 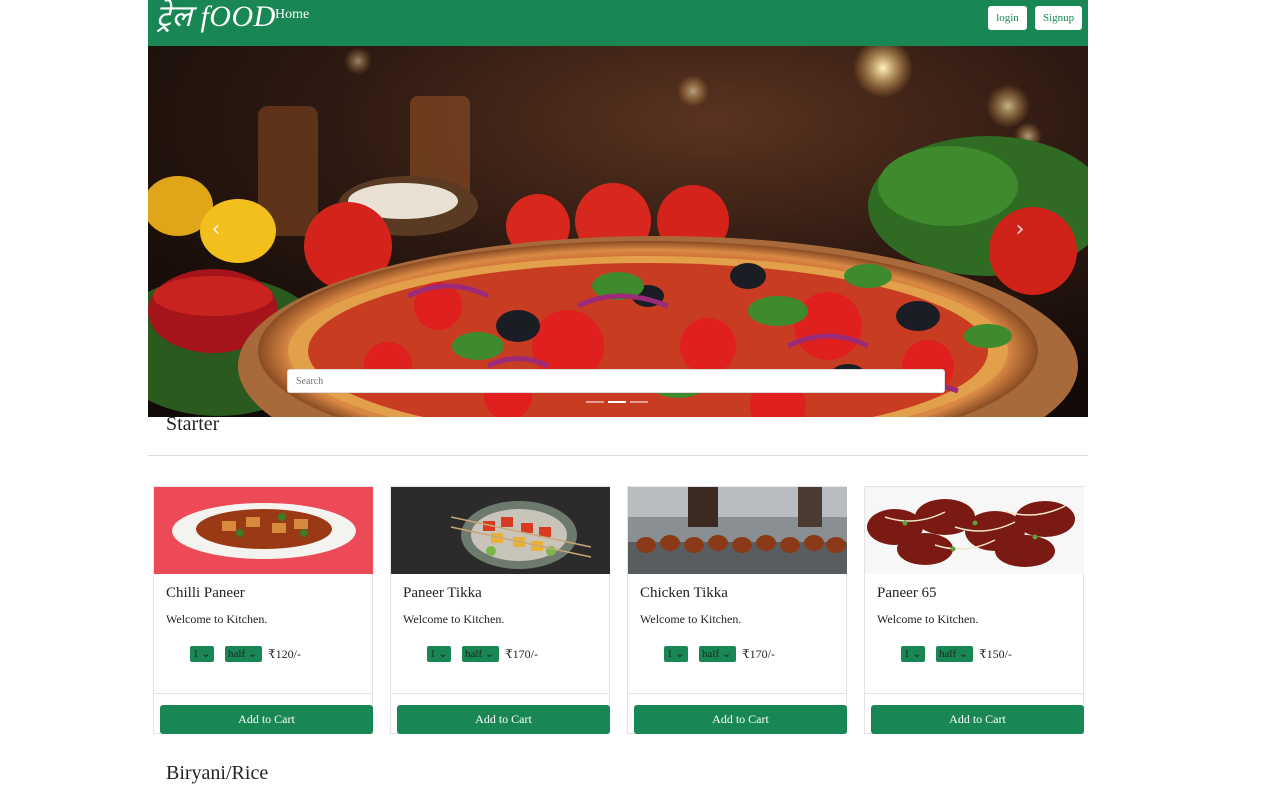 What do you see at coordinates (907, 593) in the screenshot?
I see `card-title: Paneer 65` at bounding box center [907, 593].